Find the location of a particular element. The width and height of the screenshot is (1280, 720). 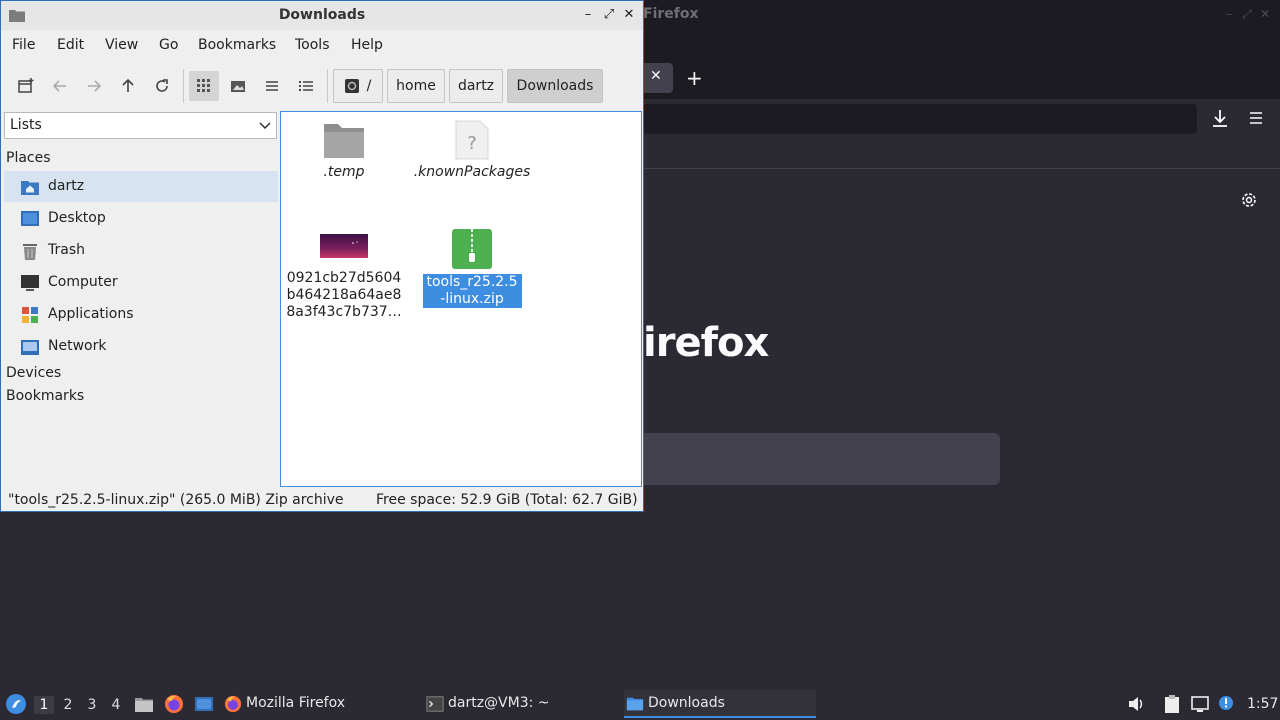

desktop-icon is located at coordinates (30, 218).